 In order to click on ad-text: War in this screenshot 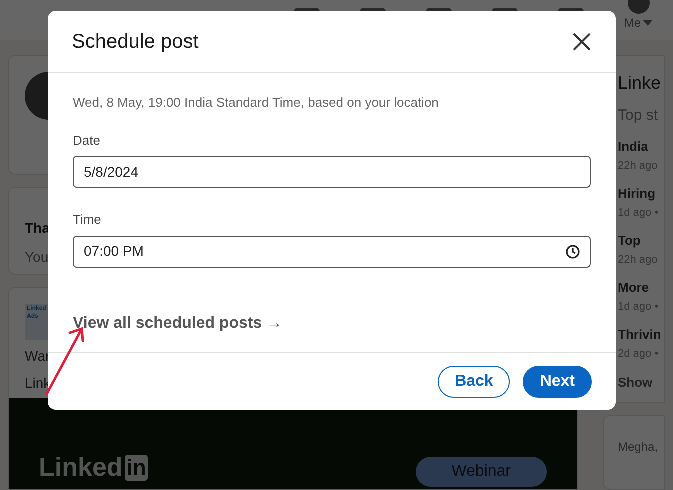, I will do `click(37, 356)`.